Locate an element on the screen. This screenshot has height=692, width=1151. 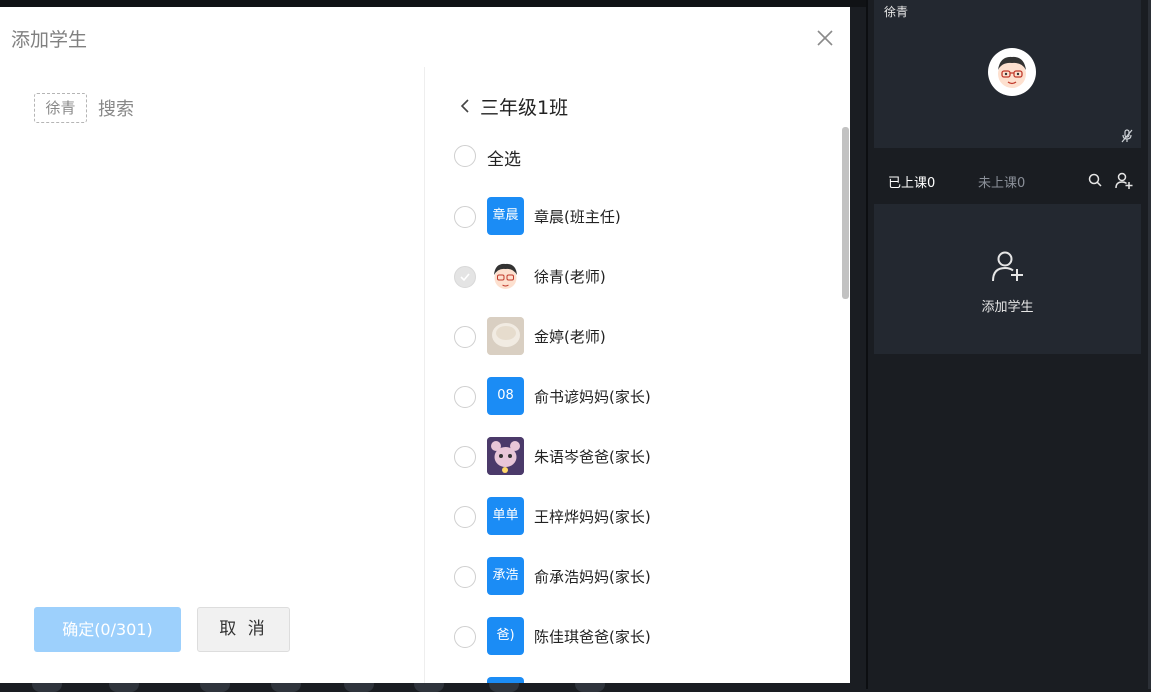
member-name: 俞书谚妈妈(家长) is located at coordinates (592, 397).